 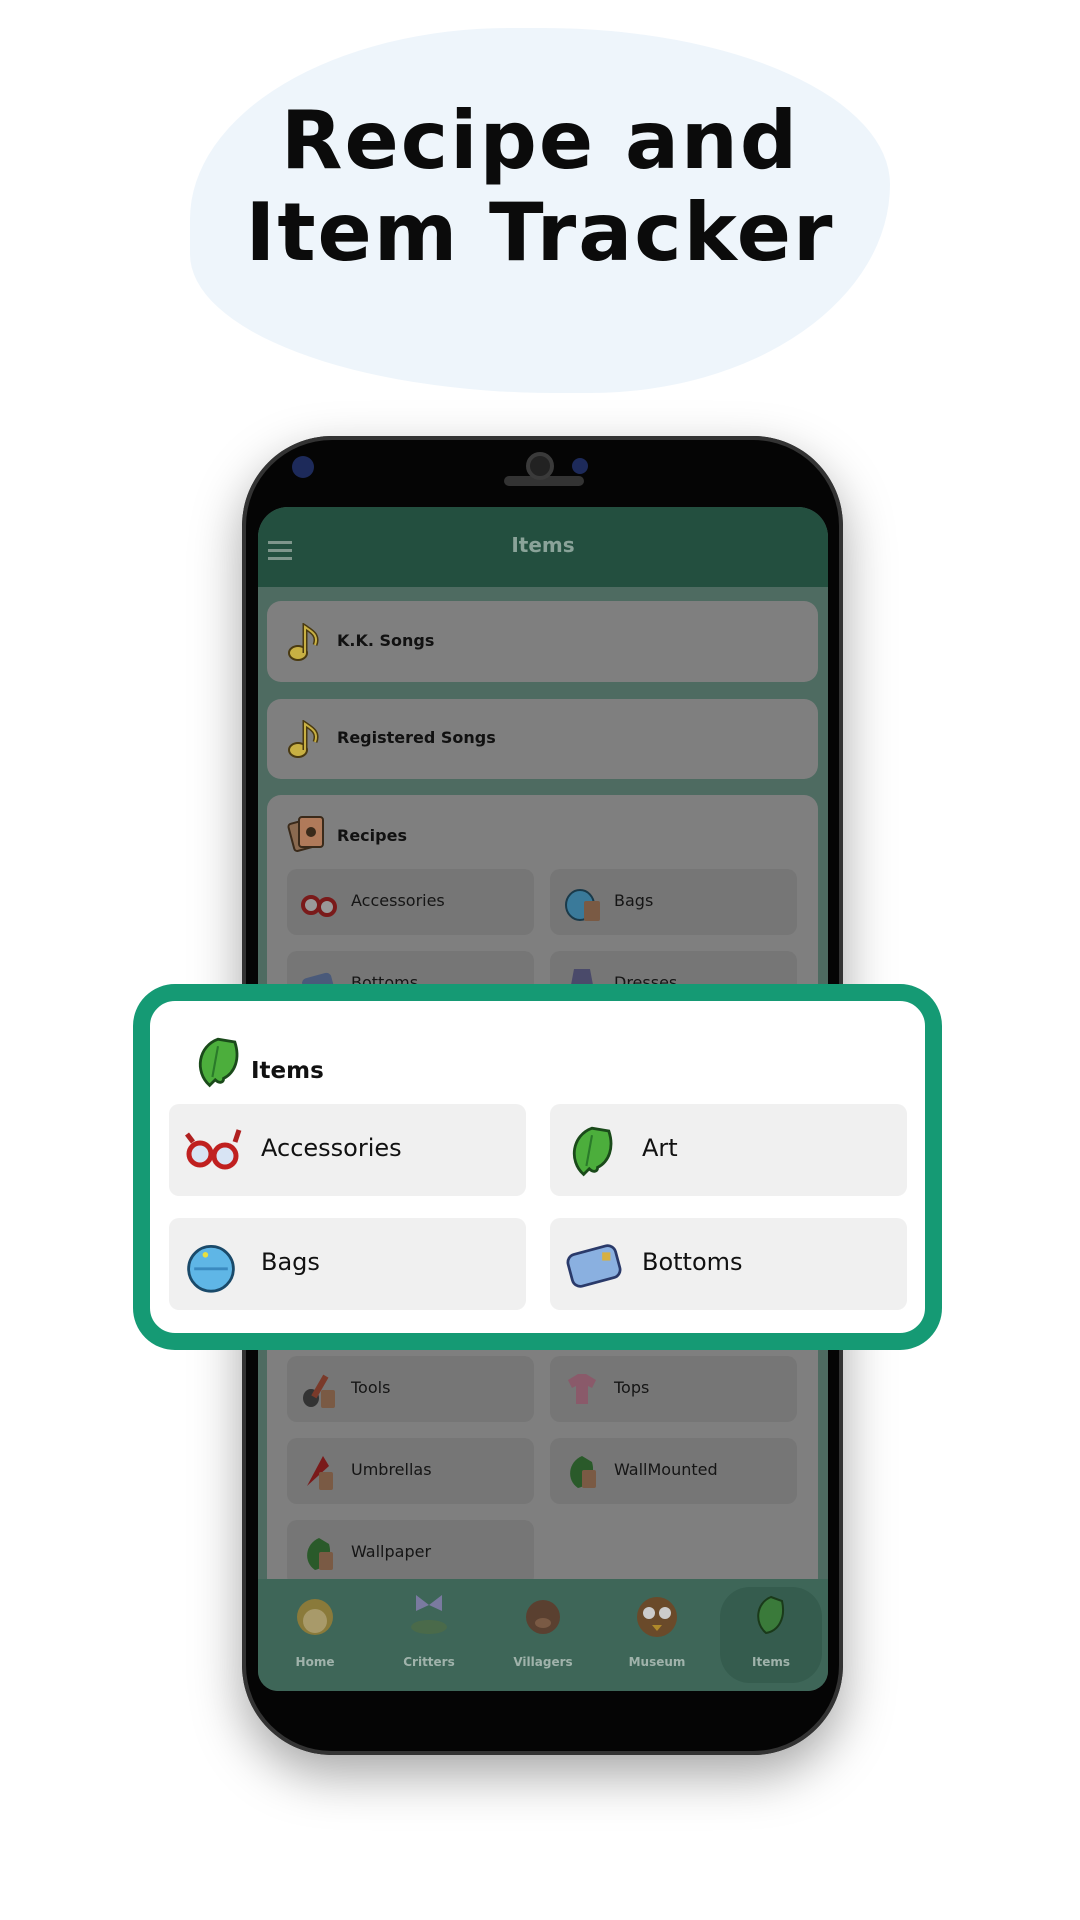 What do you see at coordinates (429, 1635) in the screenshot?
I see `nav-critters: Critters` at bounding box center [429, 1635].